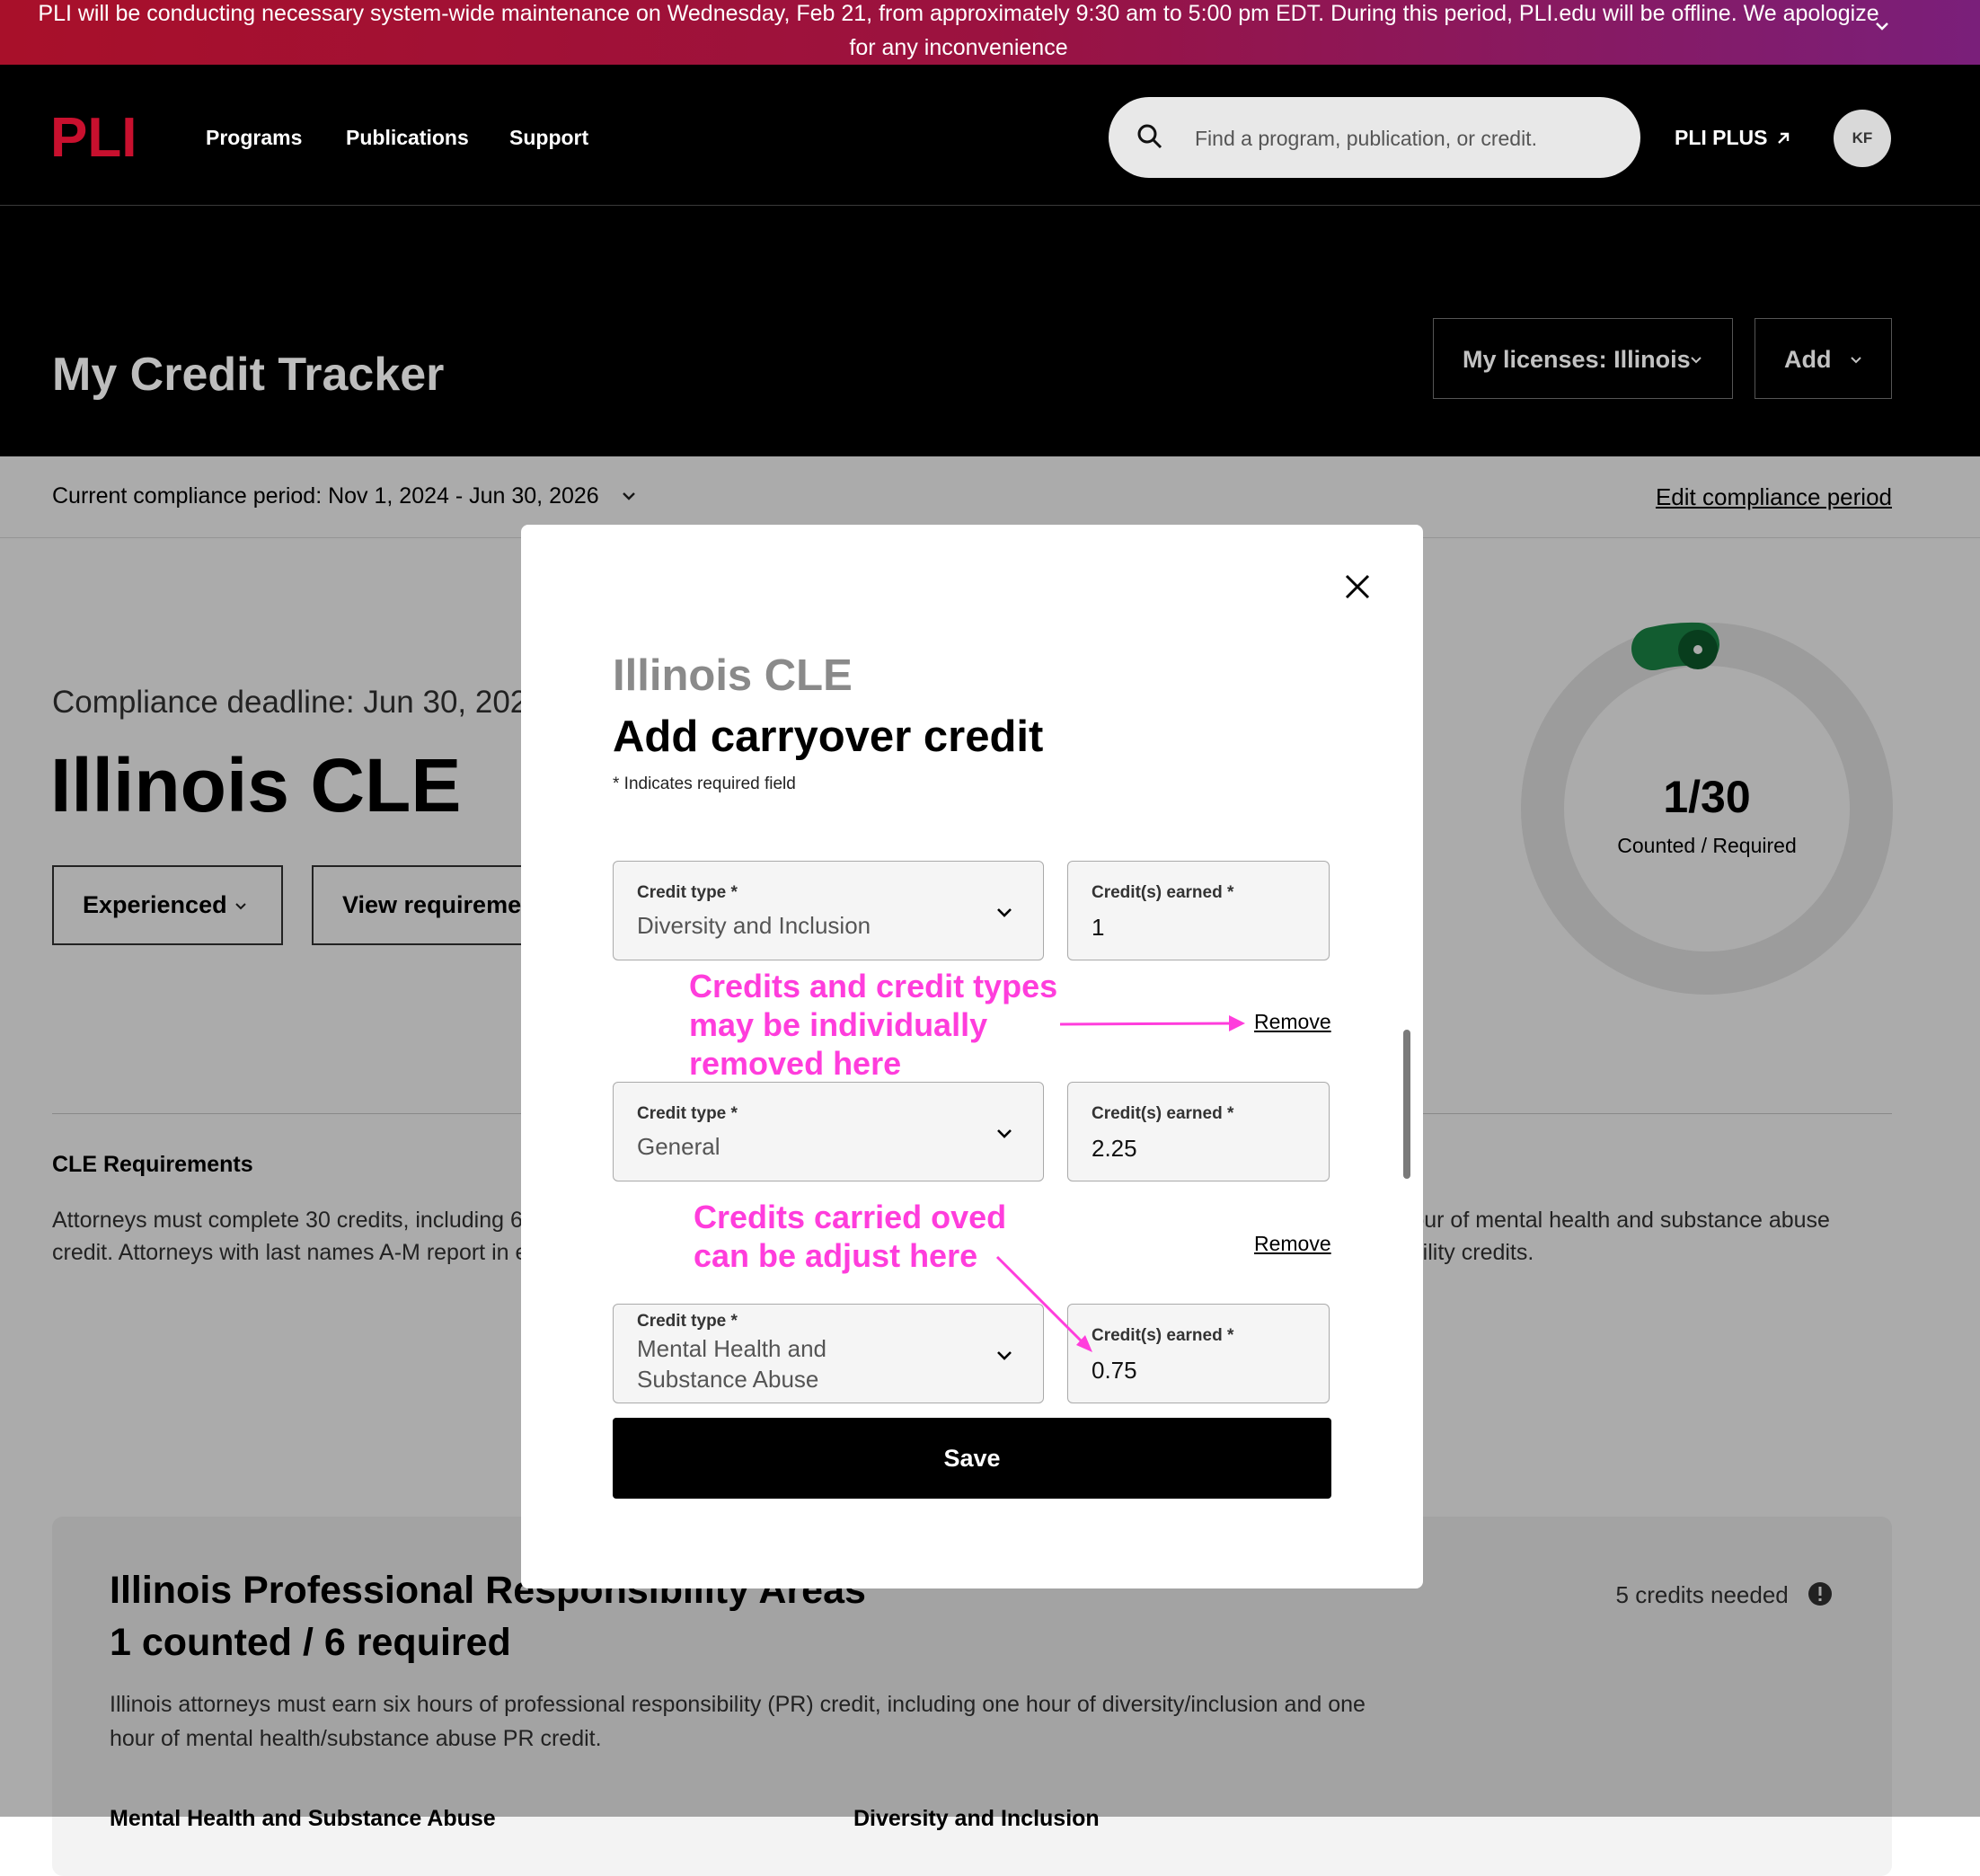 The image size is (1980, 1876). Describe the element at coordinates (1406, 139) in the screenshot. I see `search-input` at that location.